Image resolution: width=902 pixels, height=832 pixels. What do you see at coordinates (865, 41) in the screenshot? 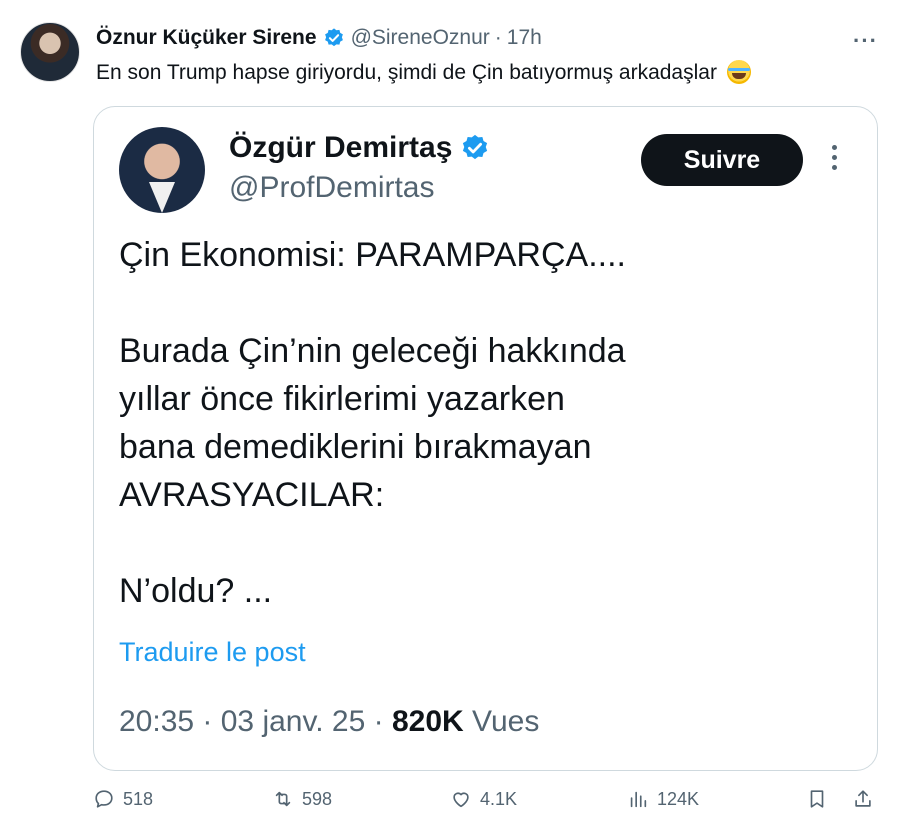
I see `more-options-icon: ···` at bounding box center [865, 41].